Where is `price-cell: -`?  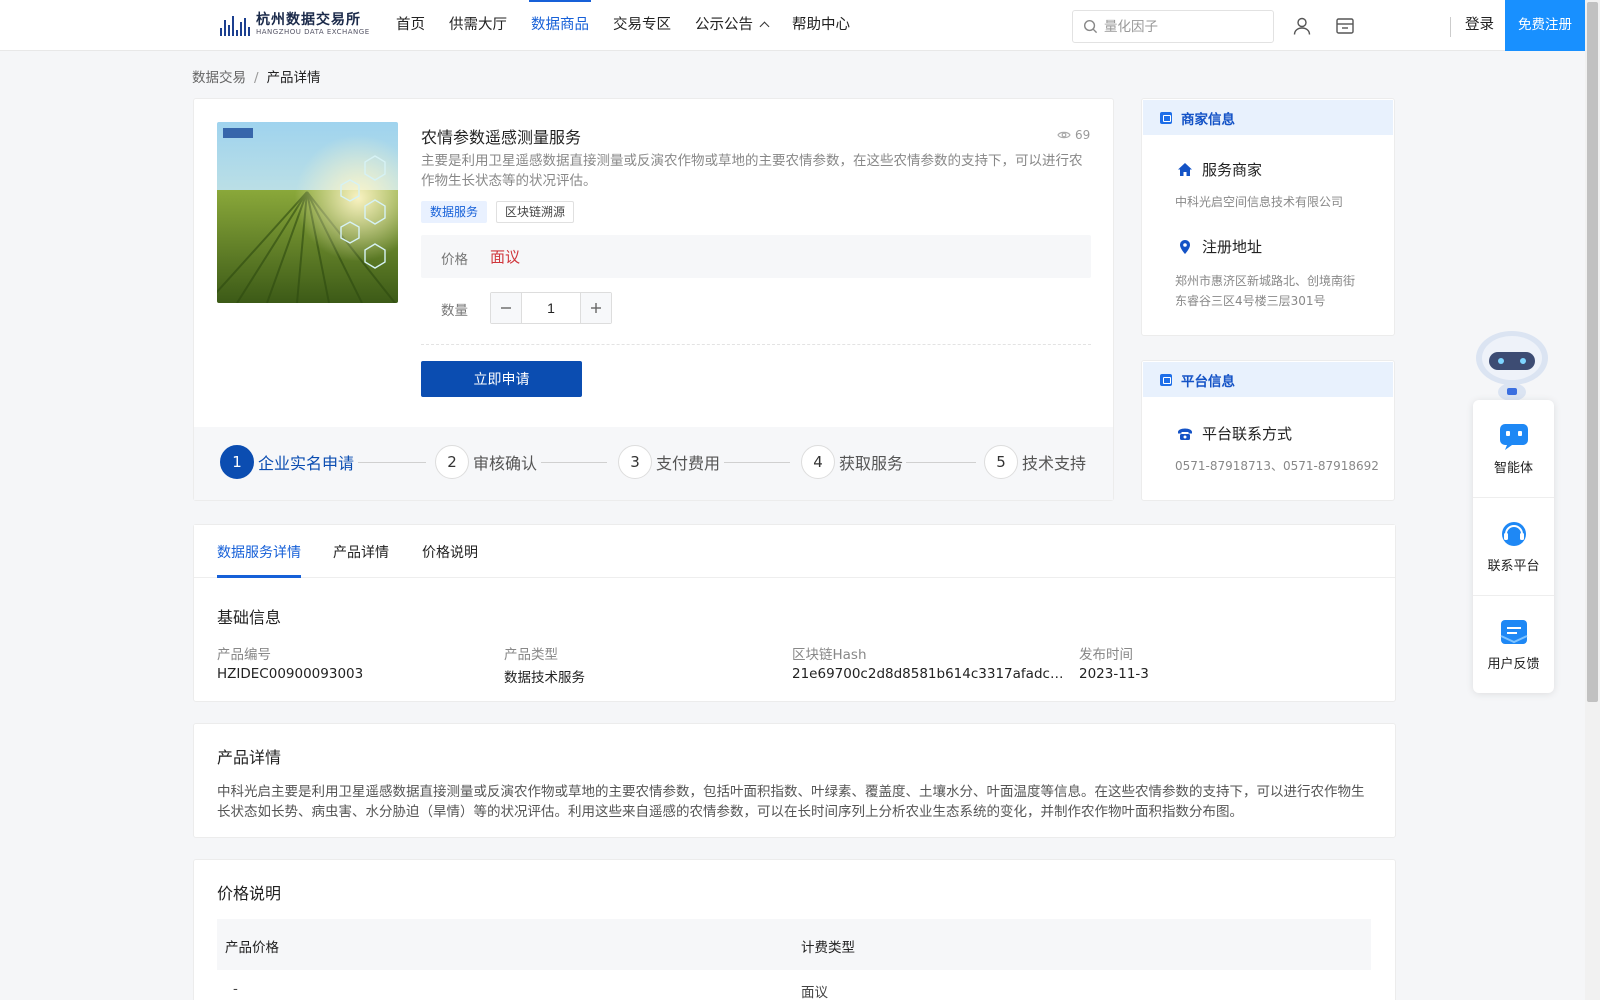
price-cell: - is located at coordinates (235, 989).